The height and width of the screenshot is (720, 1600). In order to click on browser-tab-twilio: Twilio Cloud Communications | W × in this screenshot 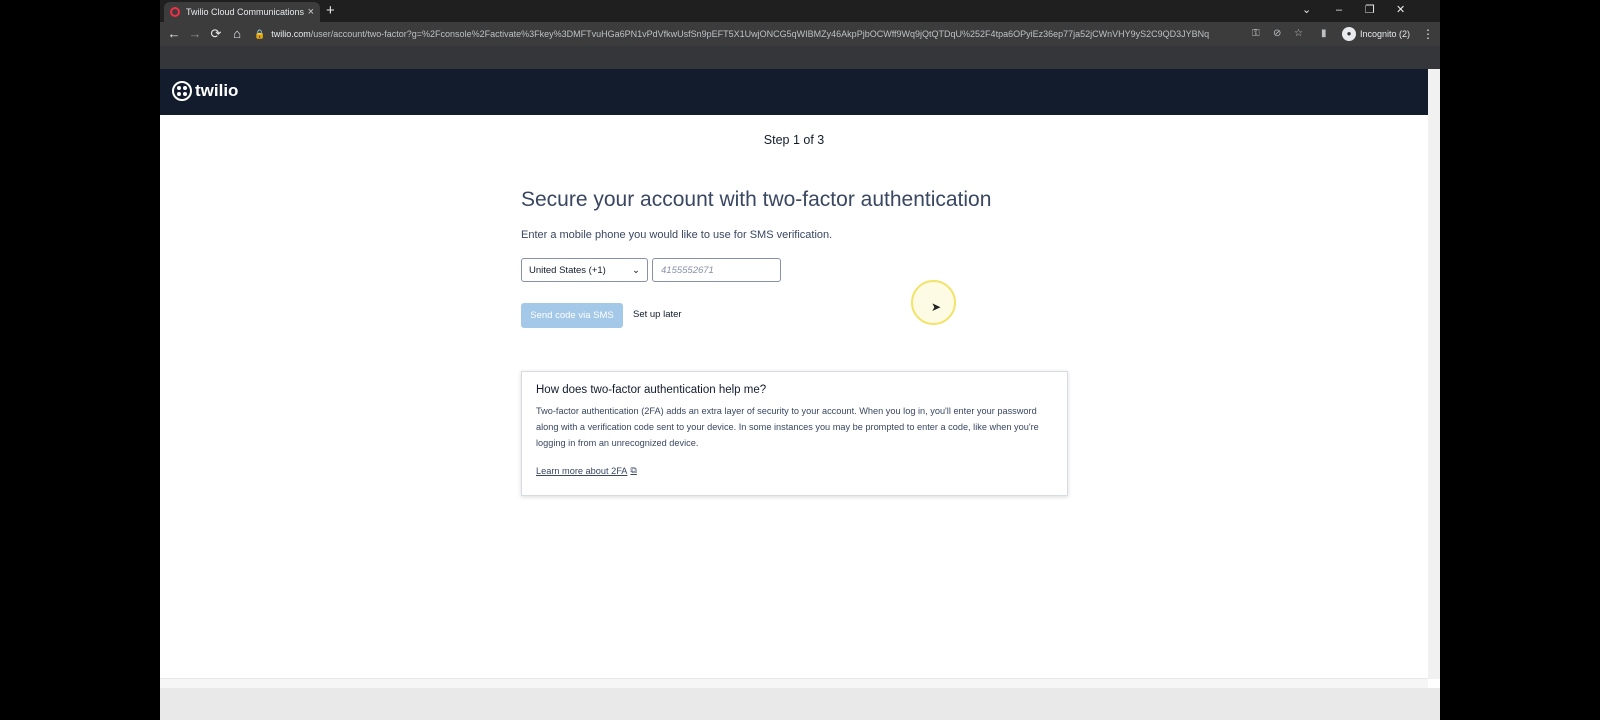, I will do `click(242, 12)`.